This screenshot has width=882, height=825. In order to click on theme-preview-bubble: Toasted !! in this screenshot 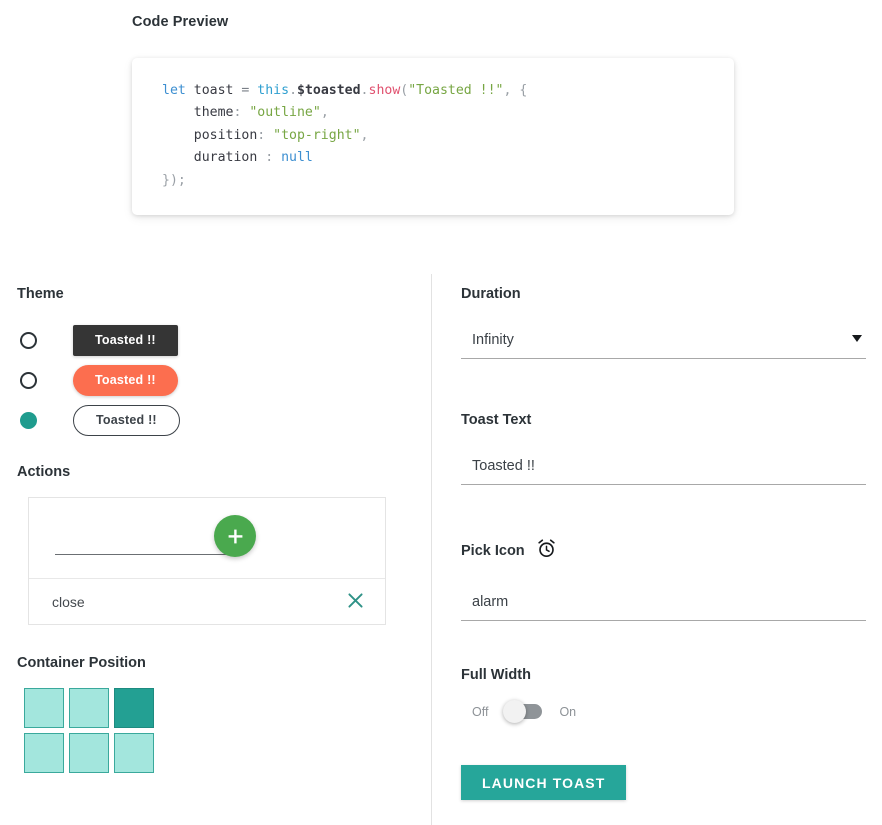, I will do `click(125, 380)`.